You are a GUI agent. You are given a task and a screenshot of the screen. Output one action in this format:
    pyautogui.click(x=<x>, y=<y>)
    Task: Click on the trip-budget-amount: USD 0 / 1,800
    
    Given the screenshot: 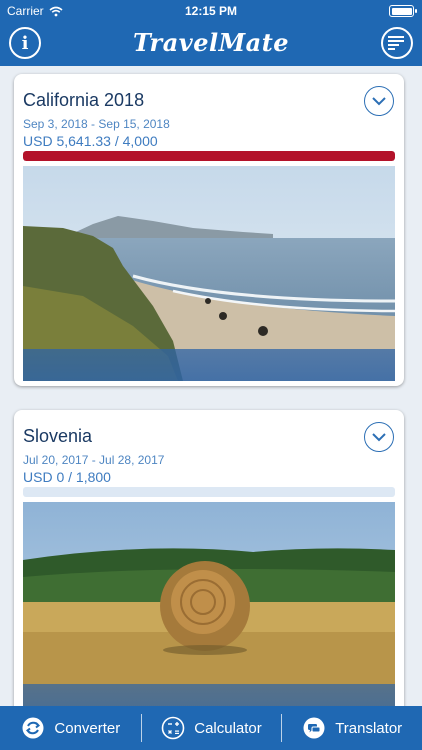 What is the action you would take?
    pyautogui.click(x=67, y=477)
    